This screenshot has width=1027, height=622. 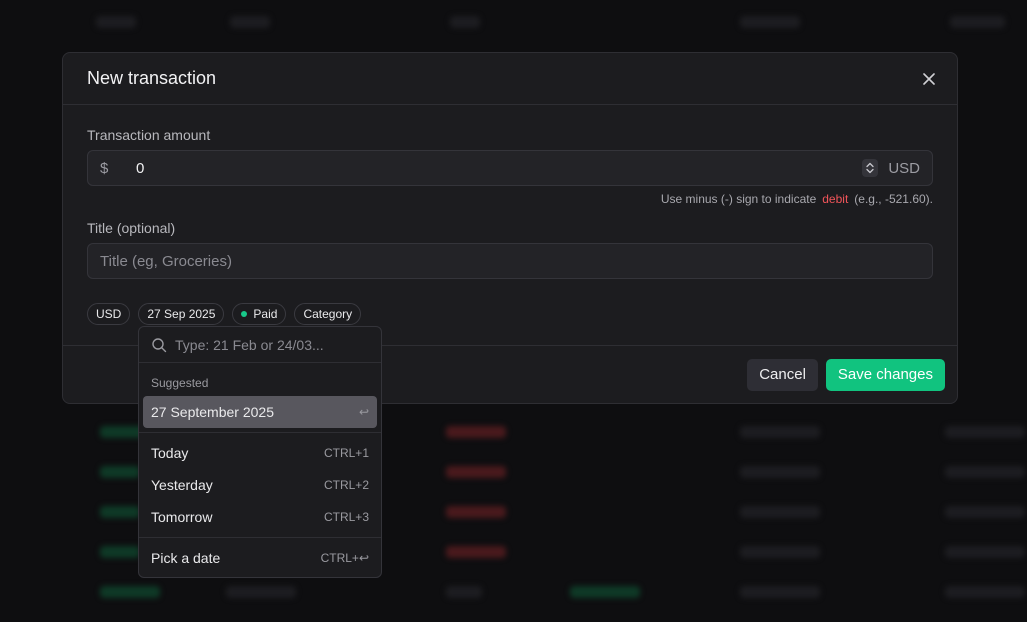 What do you see at coordinates (499, 168) in the screenshot?
I see `amount-value: 0` at bounding box center [499, 168].